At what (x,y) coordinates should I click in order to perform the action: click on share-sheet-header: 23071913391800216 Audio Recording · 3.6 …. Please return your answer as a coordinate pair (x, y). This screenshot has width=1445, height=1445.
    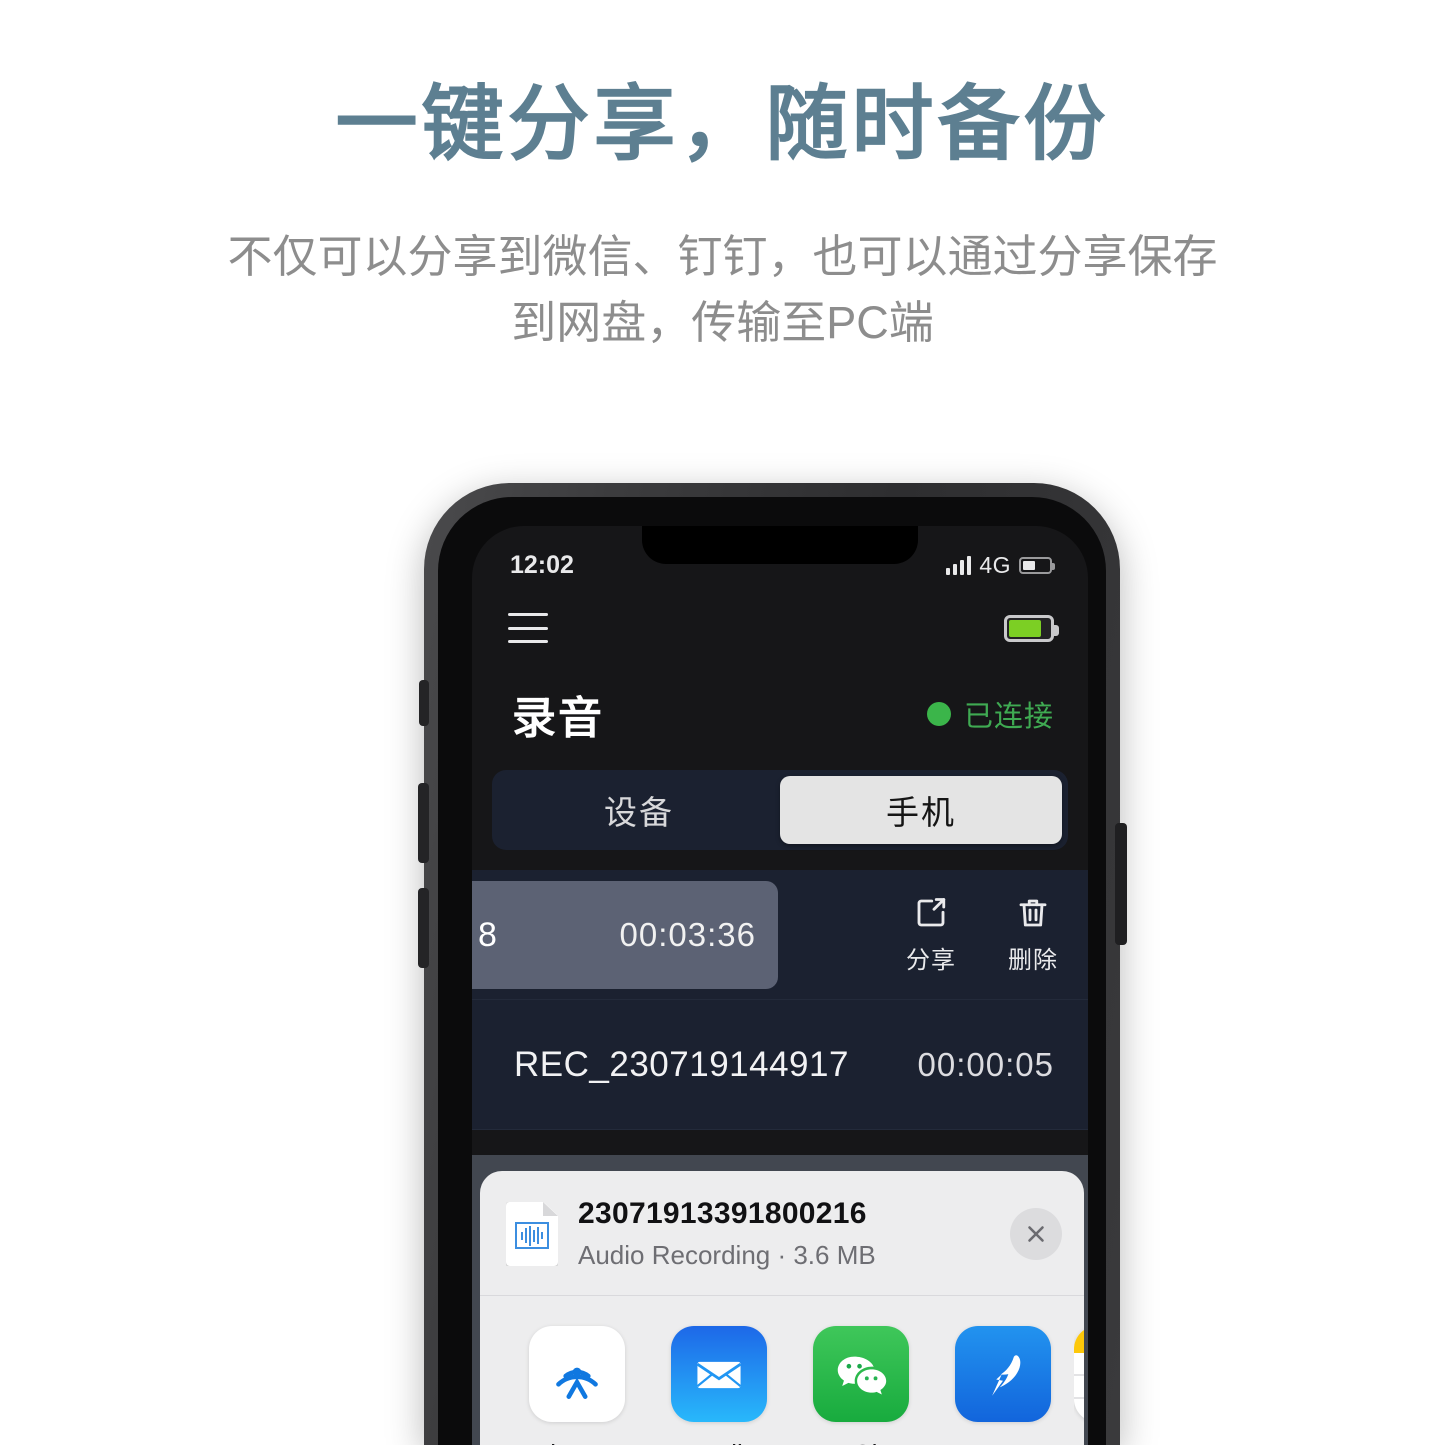
    Looking at the image, I should click on (782, 1233).